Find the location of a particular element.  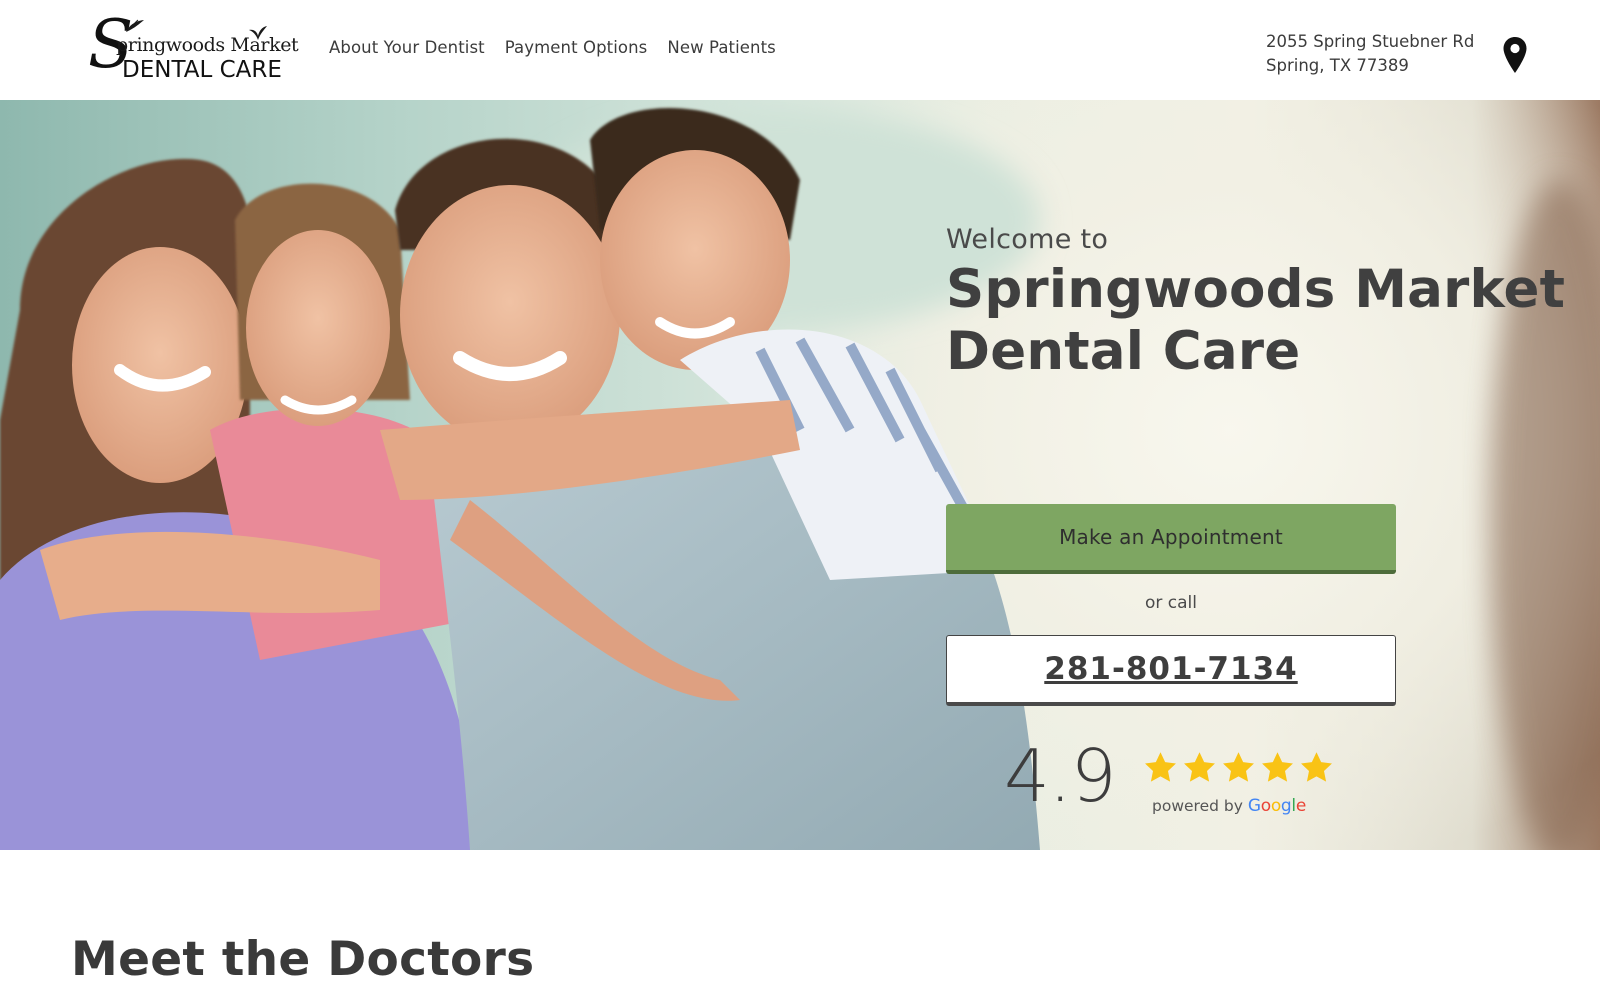

google-wordmark: Google is located at coordinates (1277, 806).